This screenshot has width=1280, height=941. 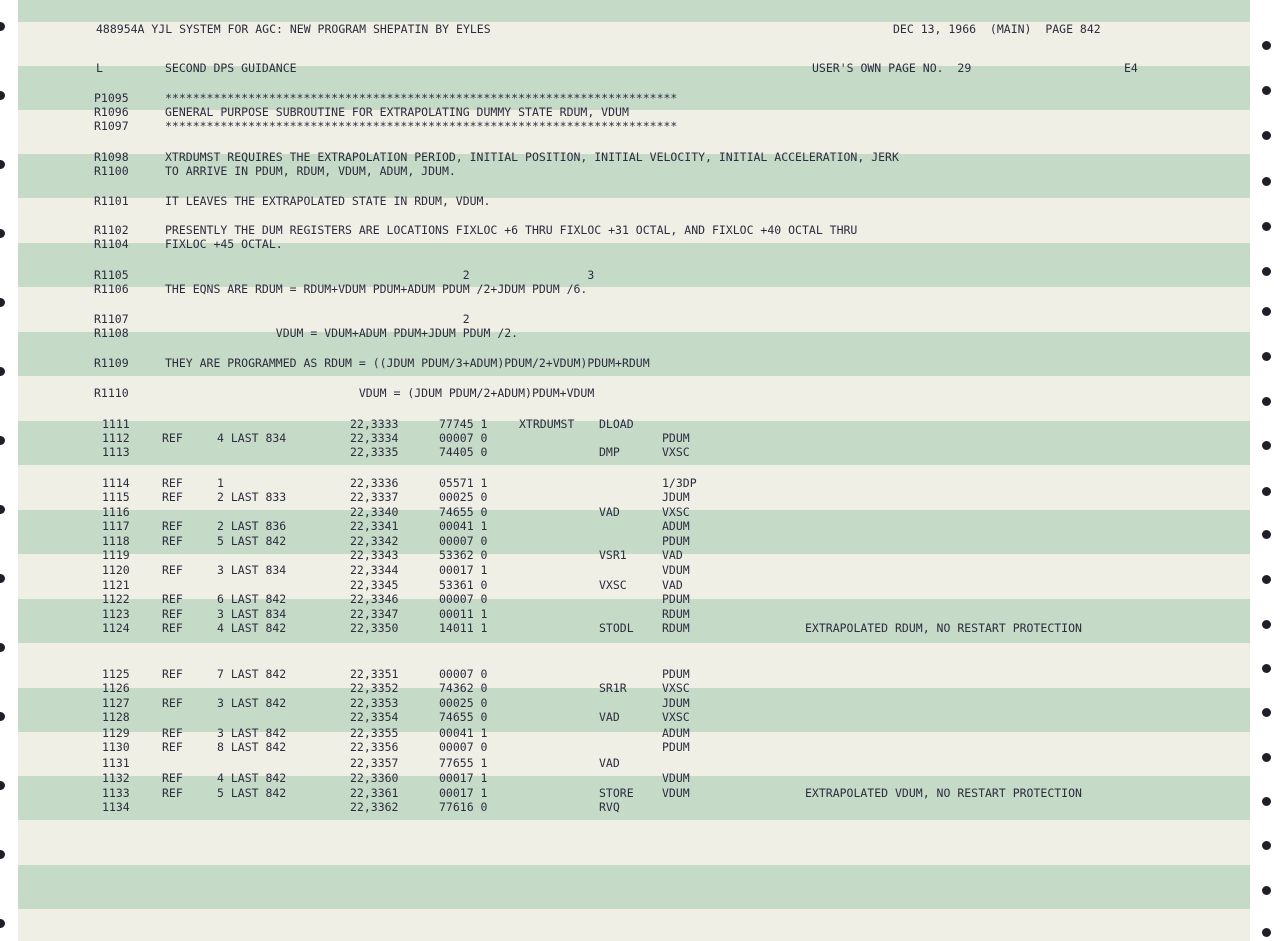 I want to click on code-line: 1132 REF 4 LAST 842 22,3360 00017 1 VDUM, so click(x=640, y=778).